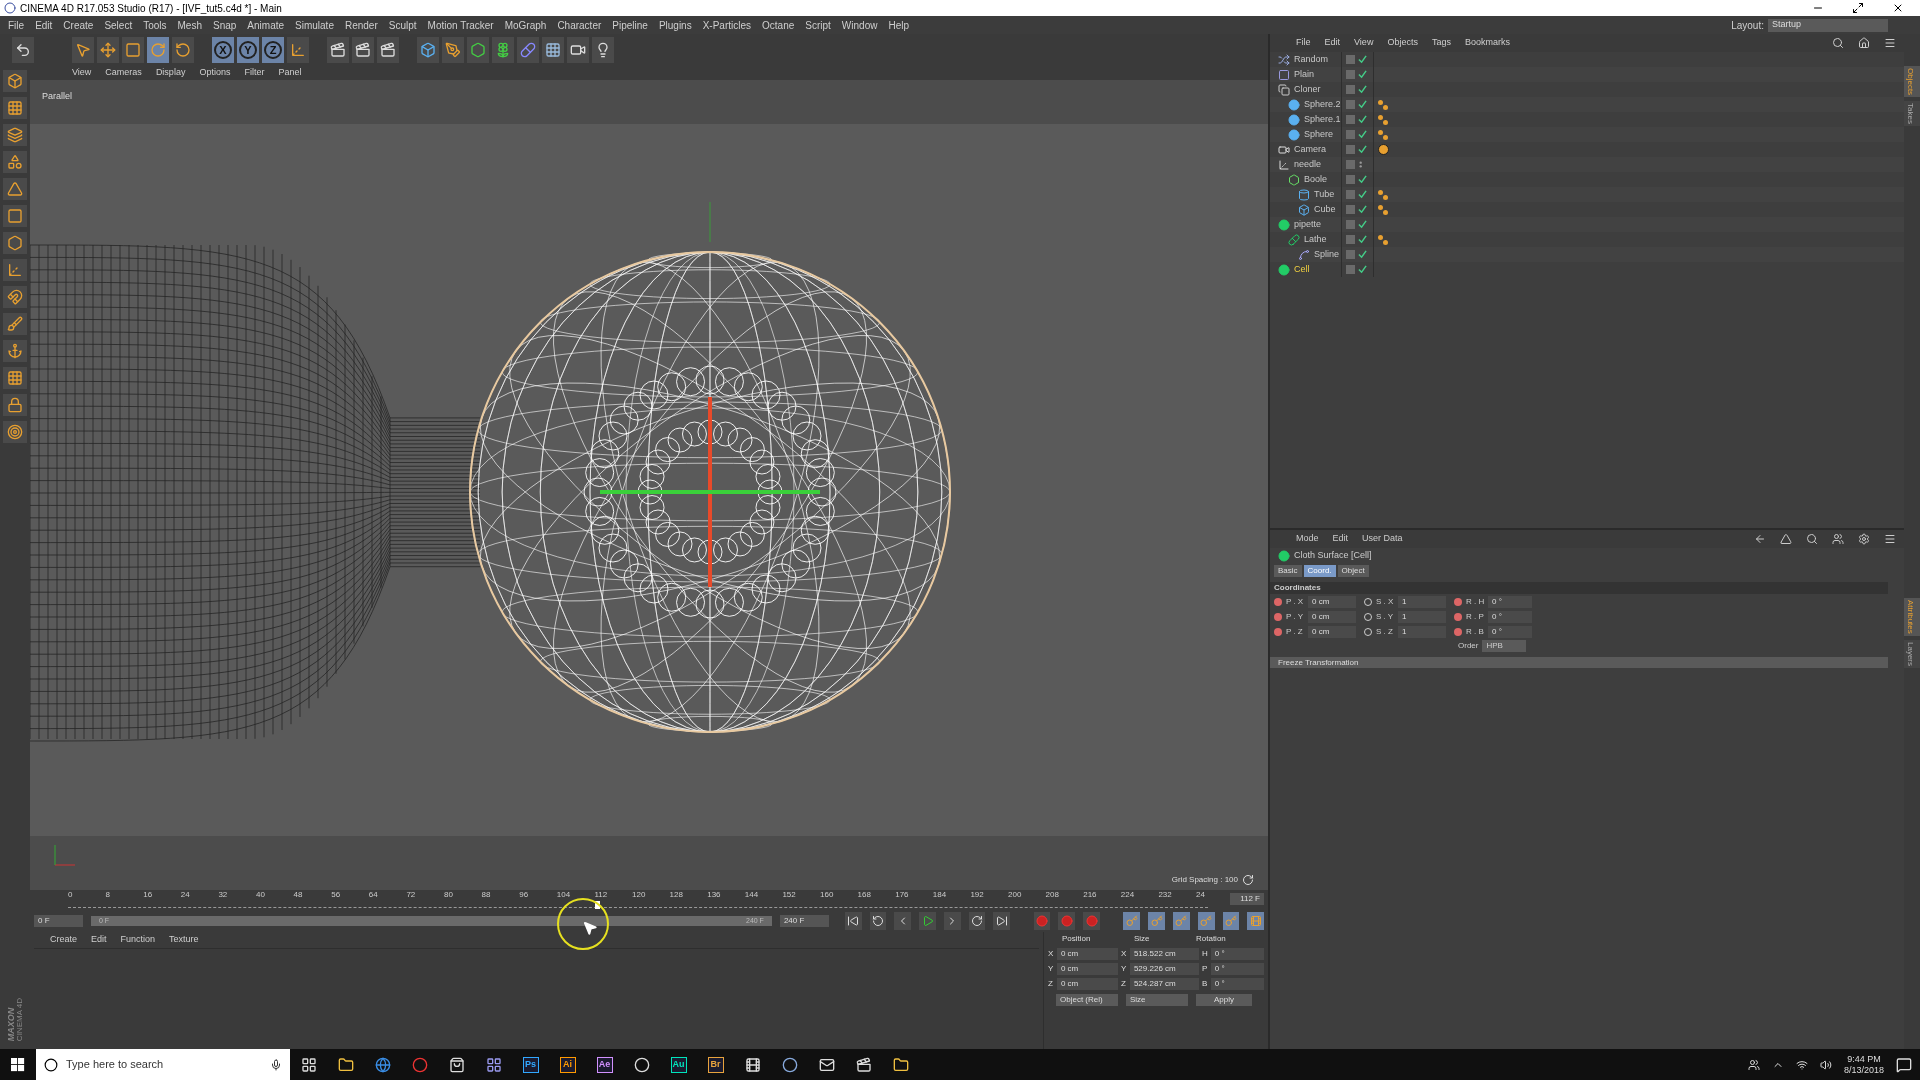 This screenshot has width=1920, height=1080. Describe the element at coordinates (1858, 8) in the screenshot. I see `restore-icon` at that location.